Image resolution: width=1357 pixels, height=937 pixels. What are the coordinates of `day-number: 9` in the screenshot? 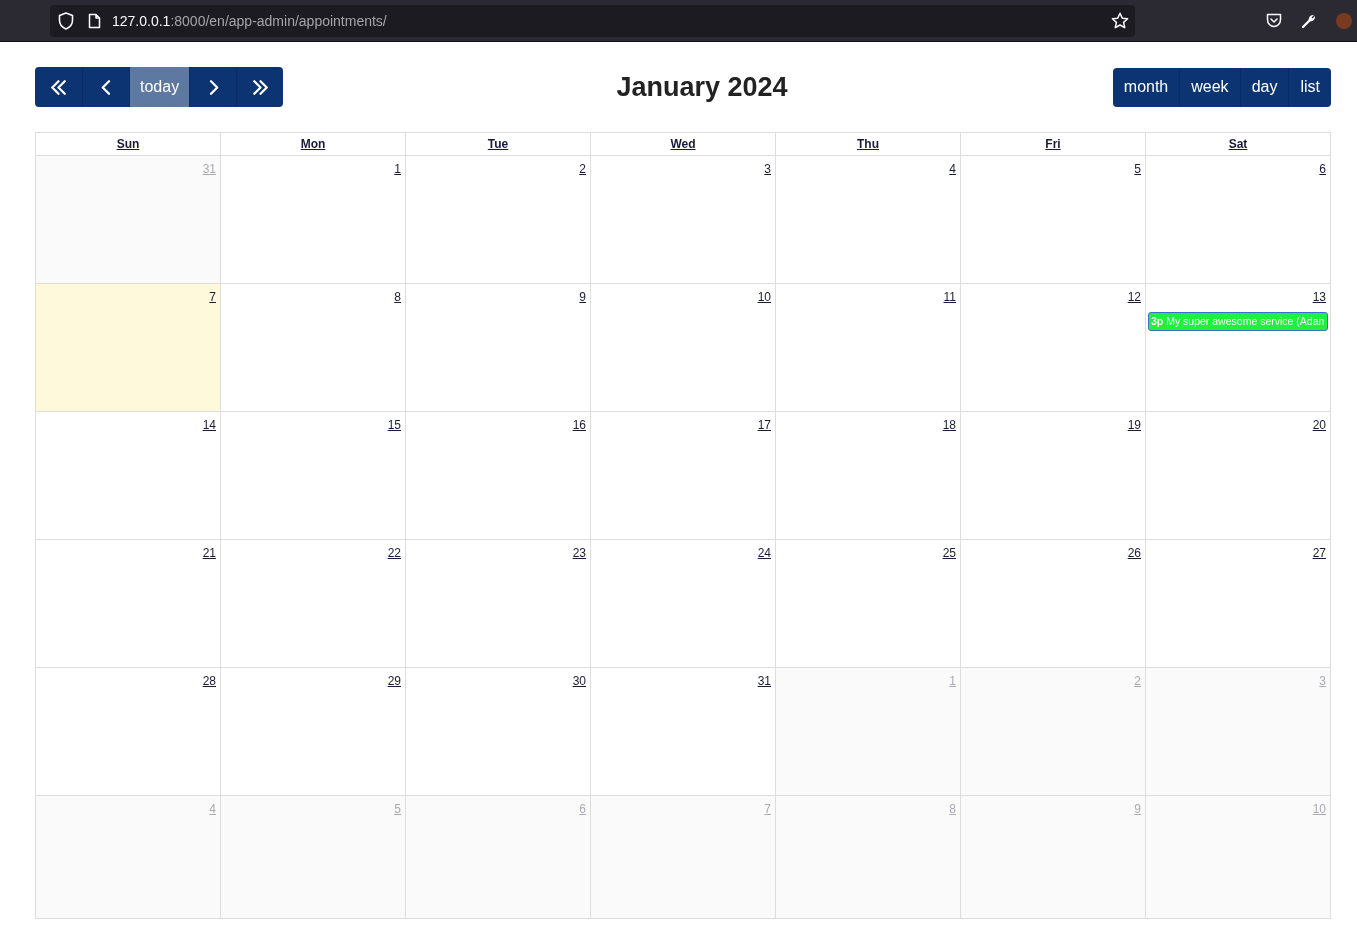 It's located at (582, 298).